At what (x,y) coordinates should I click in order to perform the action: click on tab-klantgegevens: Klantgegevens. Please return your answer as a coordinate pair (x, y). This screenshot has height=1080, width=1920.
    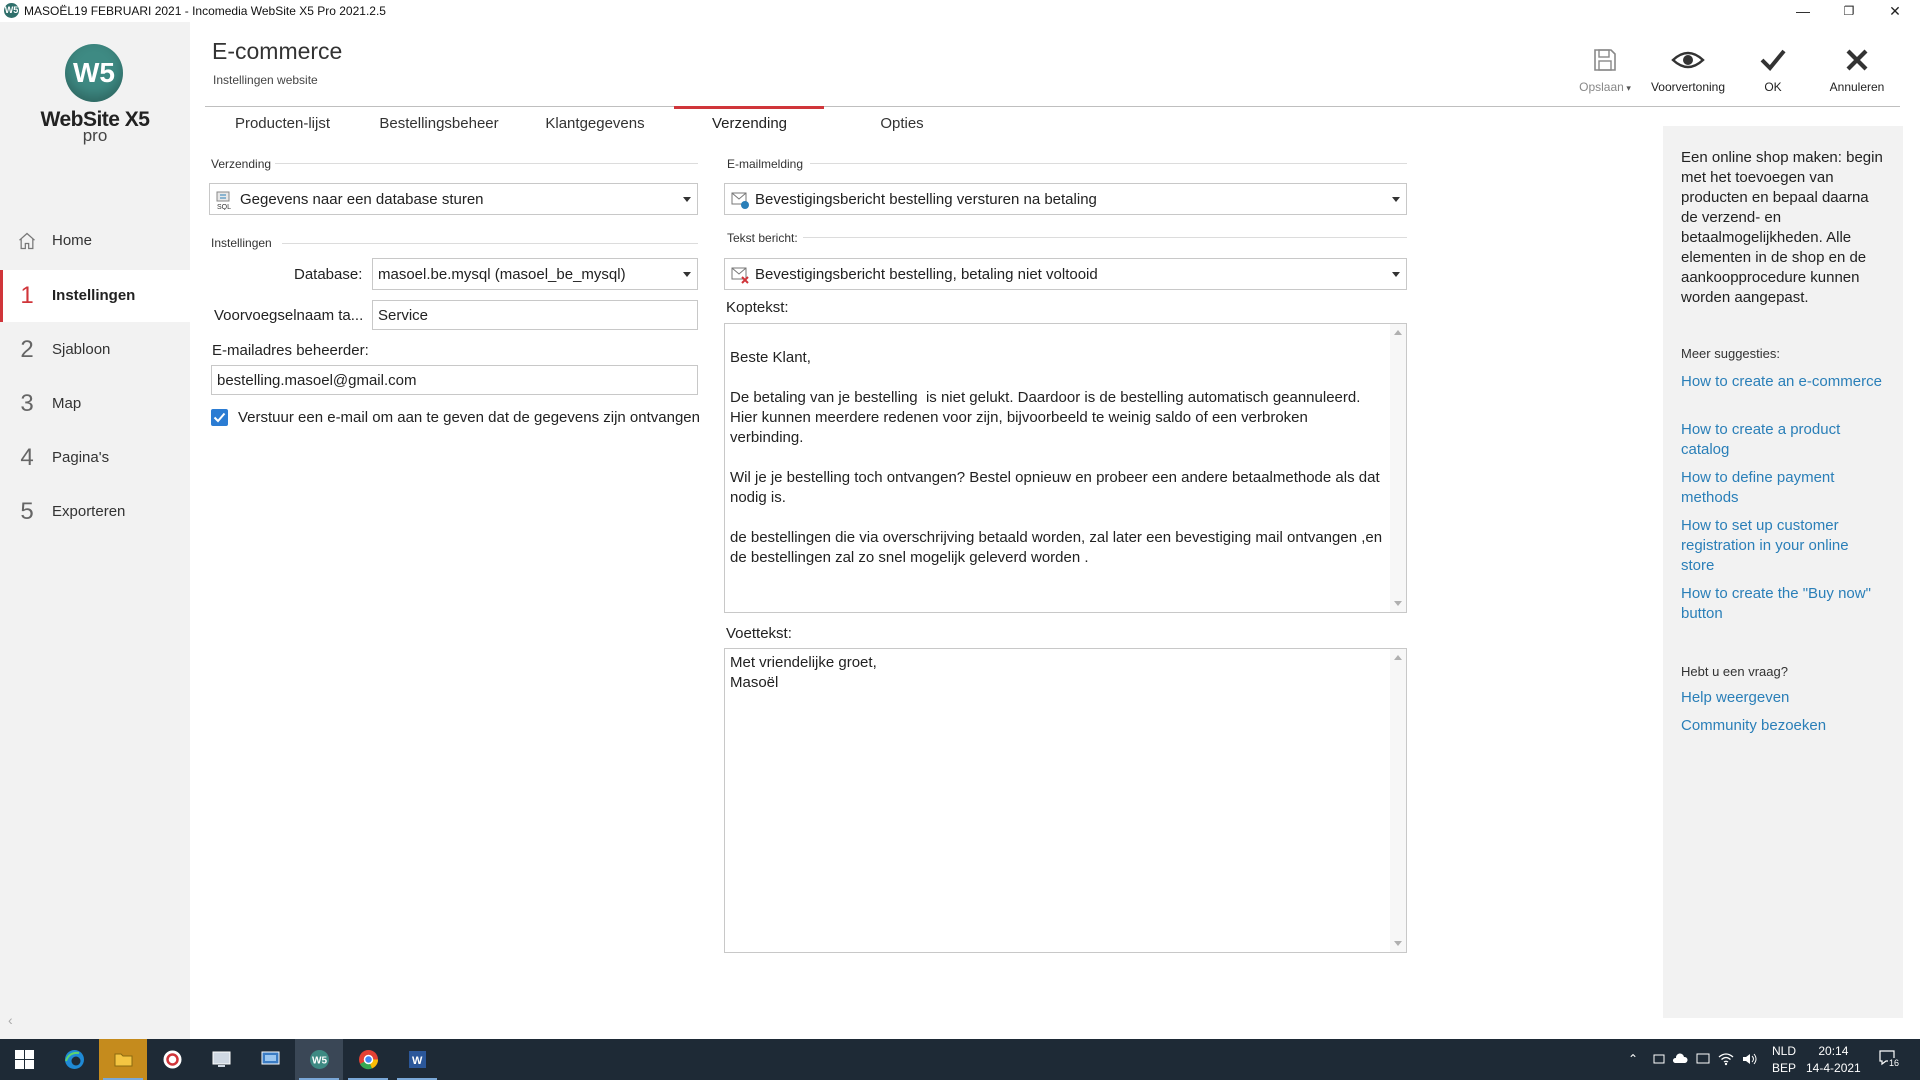
    Looking at the image, I should click on (595, 129).